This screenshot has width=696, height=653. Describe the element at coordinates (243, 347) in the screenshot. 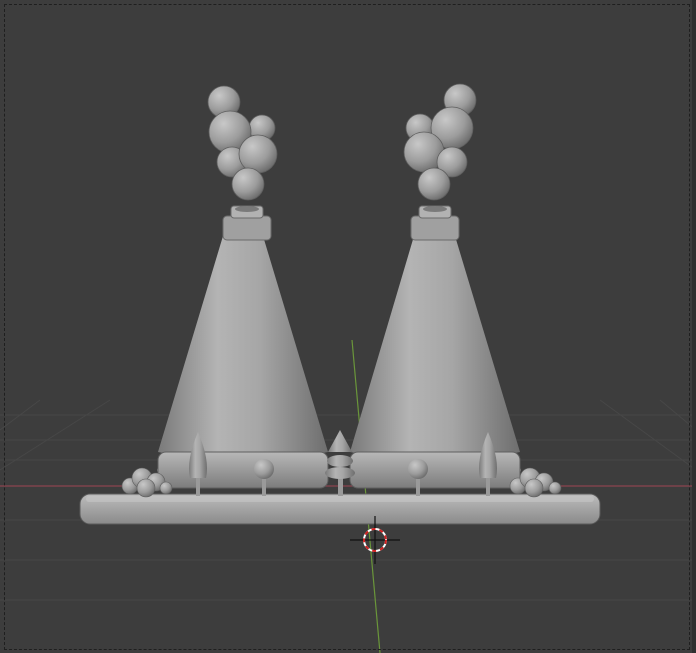

I see `cooling-tower-left` at that location.